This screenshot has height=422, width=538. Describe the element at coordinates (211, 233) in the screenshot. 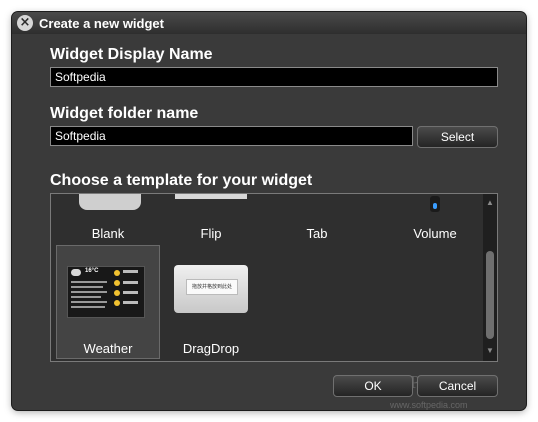

I see `template-flip-label: Flip` at that location.